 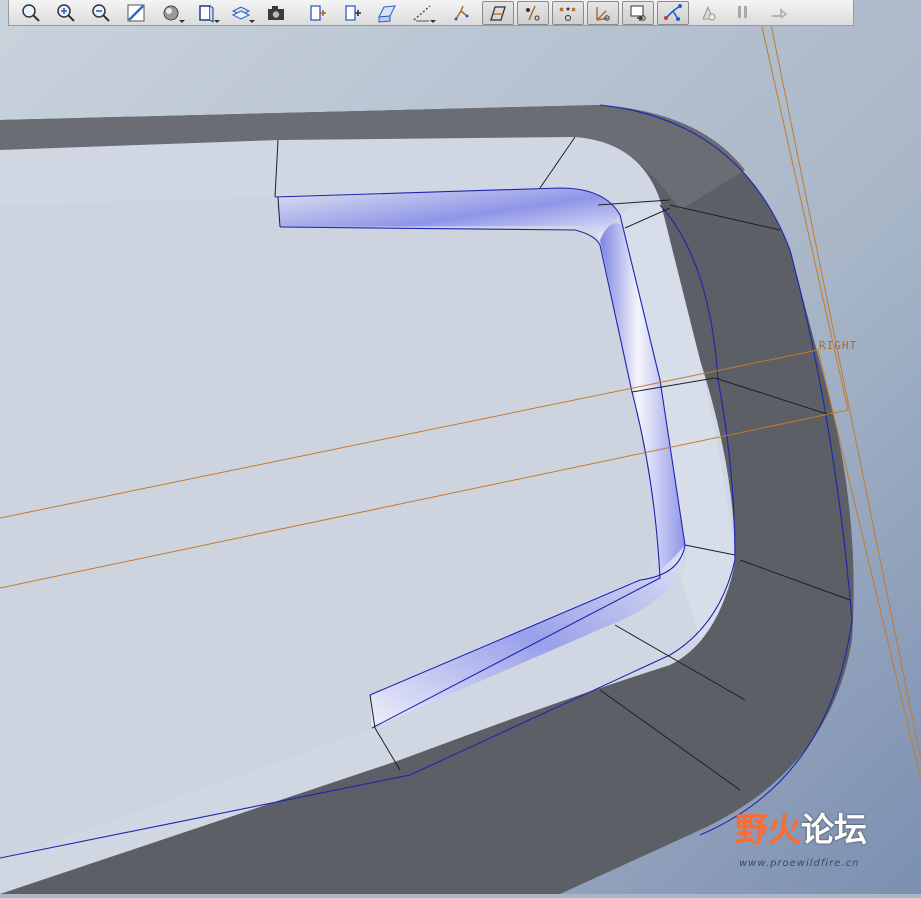 I want to click on camera-icon, so click(x=276, y=12).